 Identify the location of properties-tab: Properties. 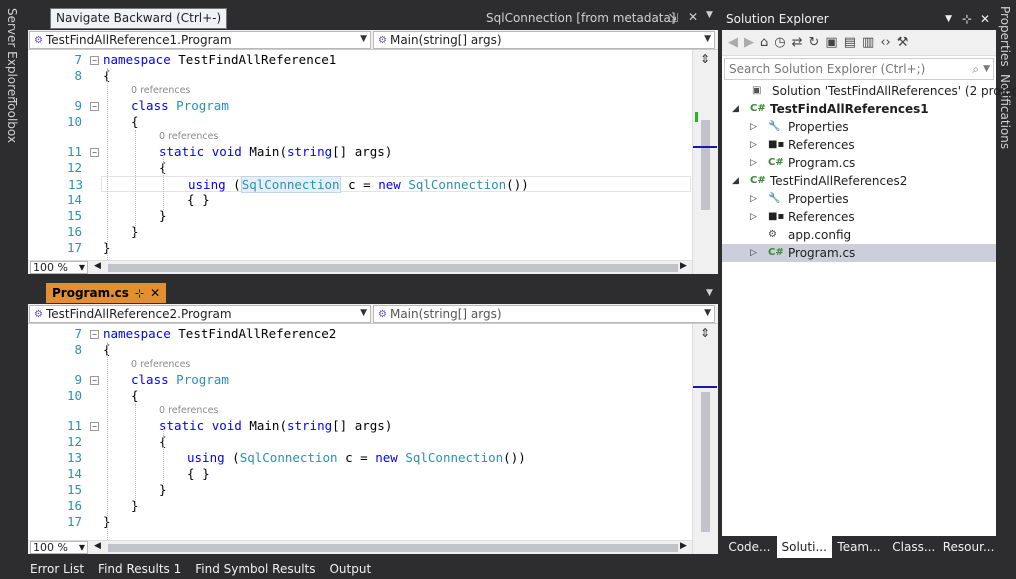
(1005, 36).